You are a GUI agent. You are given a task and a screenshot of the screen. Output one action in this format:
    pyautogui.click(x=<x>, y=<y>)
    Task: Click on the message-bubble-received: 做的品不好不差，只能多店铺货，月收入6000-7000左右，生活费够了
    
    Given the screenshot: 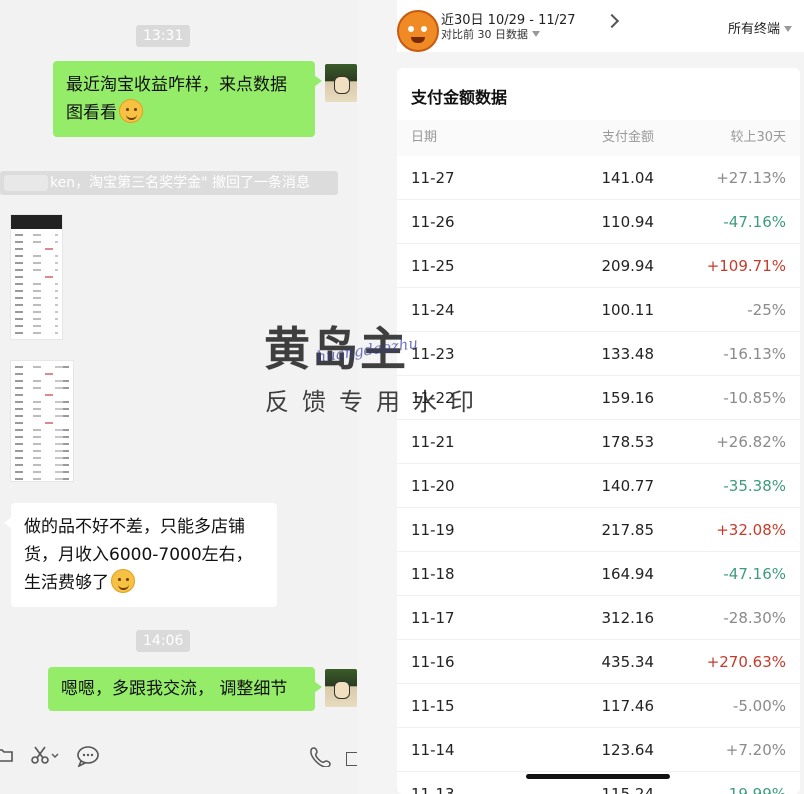 What is the action you would take?
    pyautogui.click(x=140, y=555)
    